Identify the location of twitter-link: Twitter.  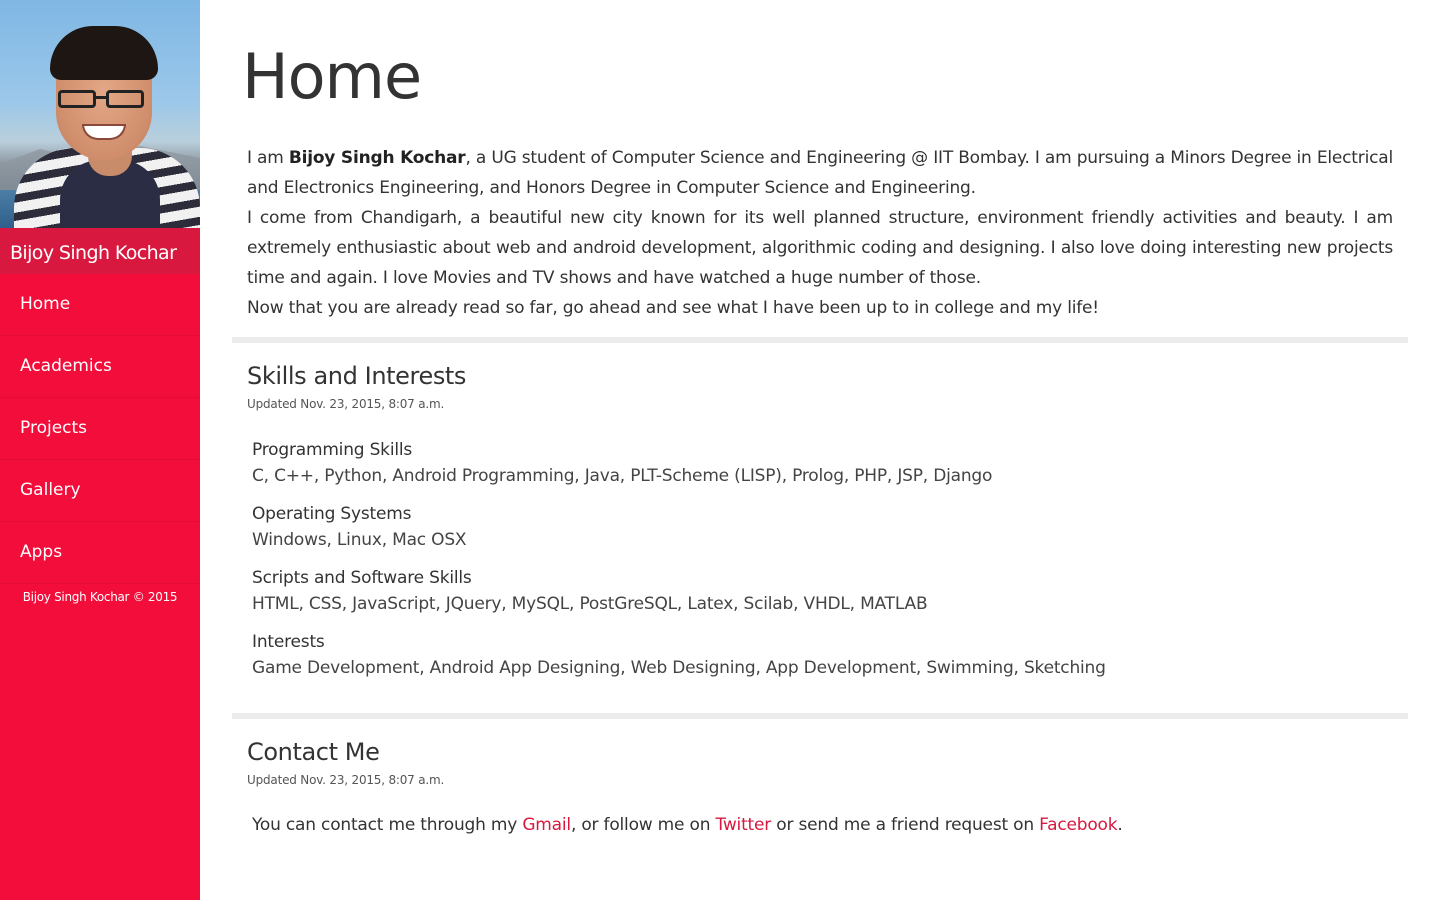
(743, 825).